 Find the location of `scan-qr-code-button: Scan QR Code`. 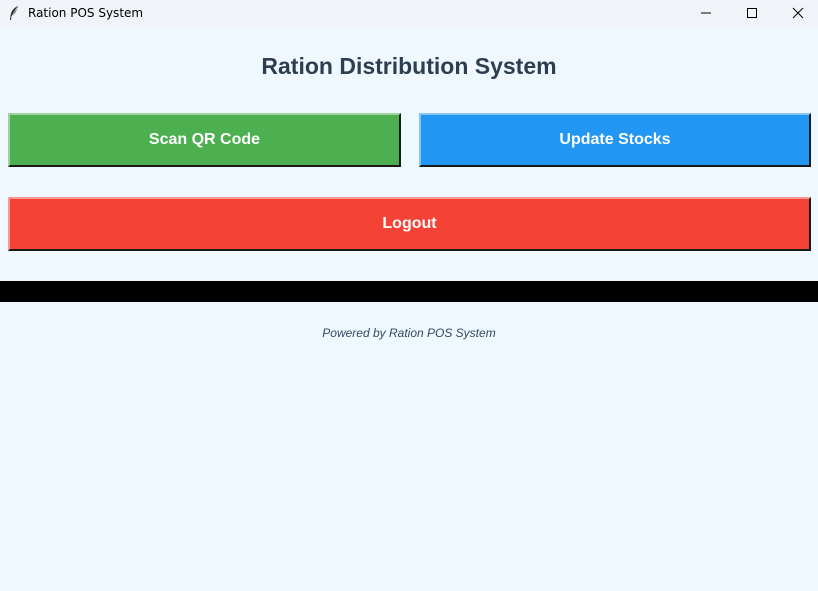

scan-qr-code-button: Scan QR Code is located at coordinates (204, 140).